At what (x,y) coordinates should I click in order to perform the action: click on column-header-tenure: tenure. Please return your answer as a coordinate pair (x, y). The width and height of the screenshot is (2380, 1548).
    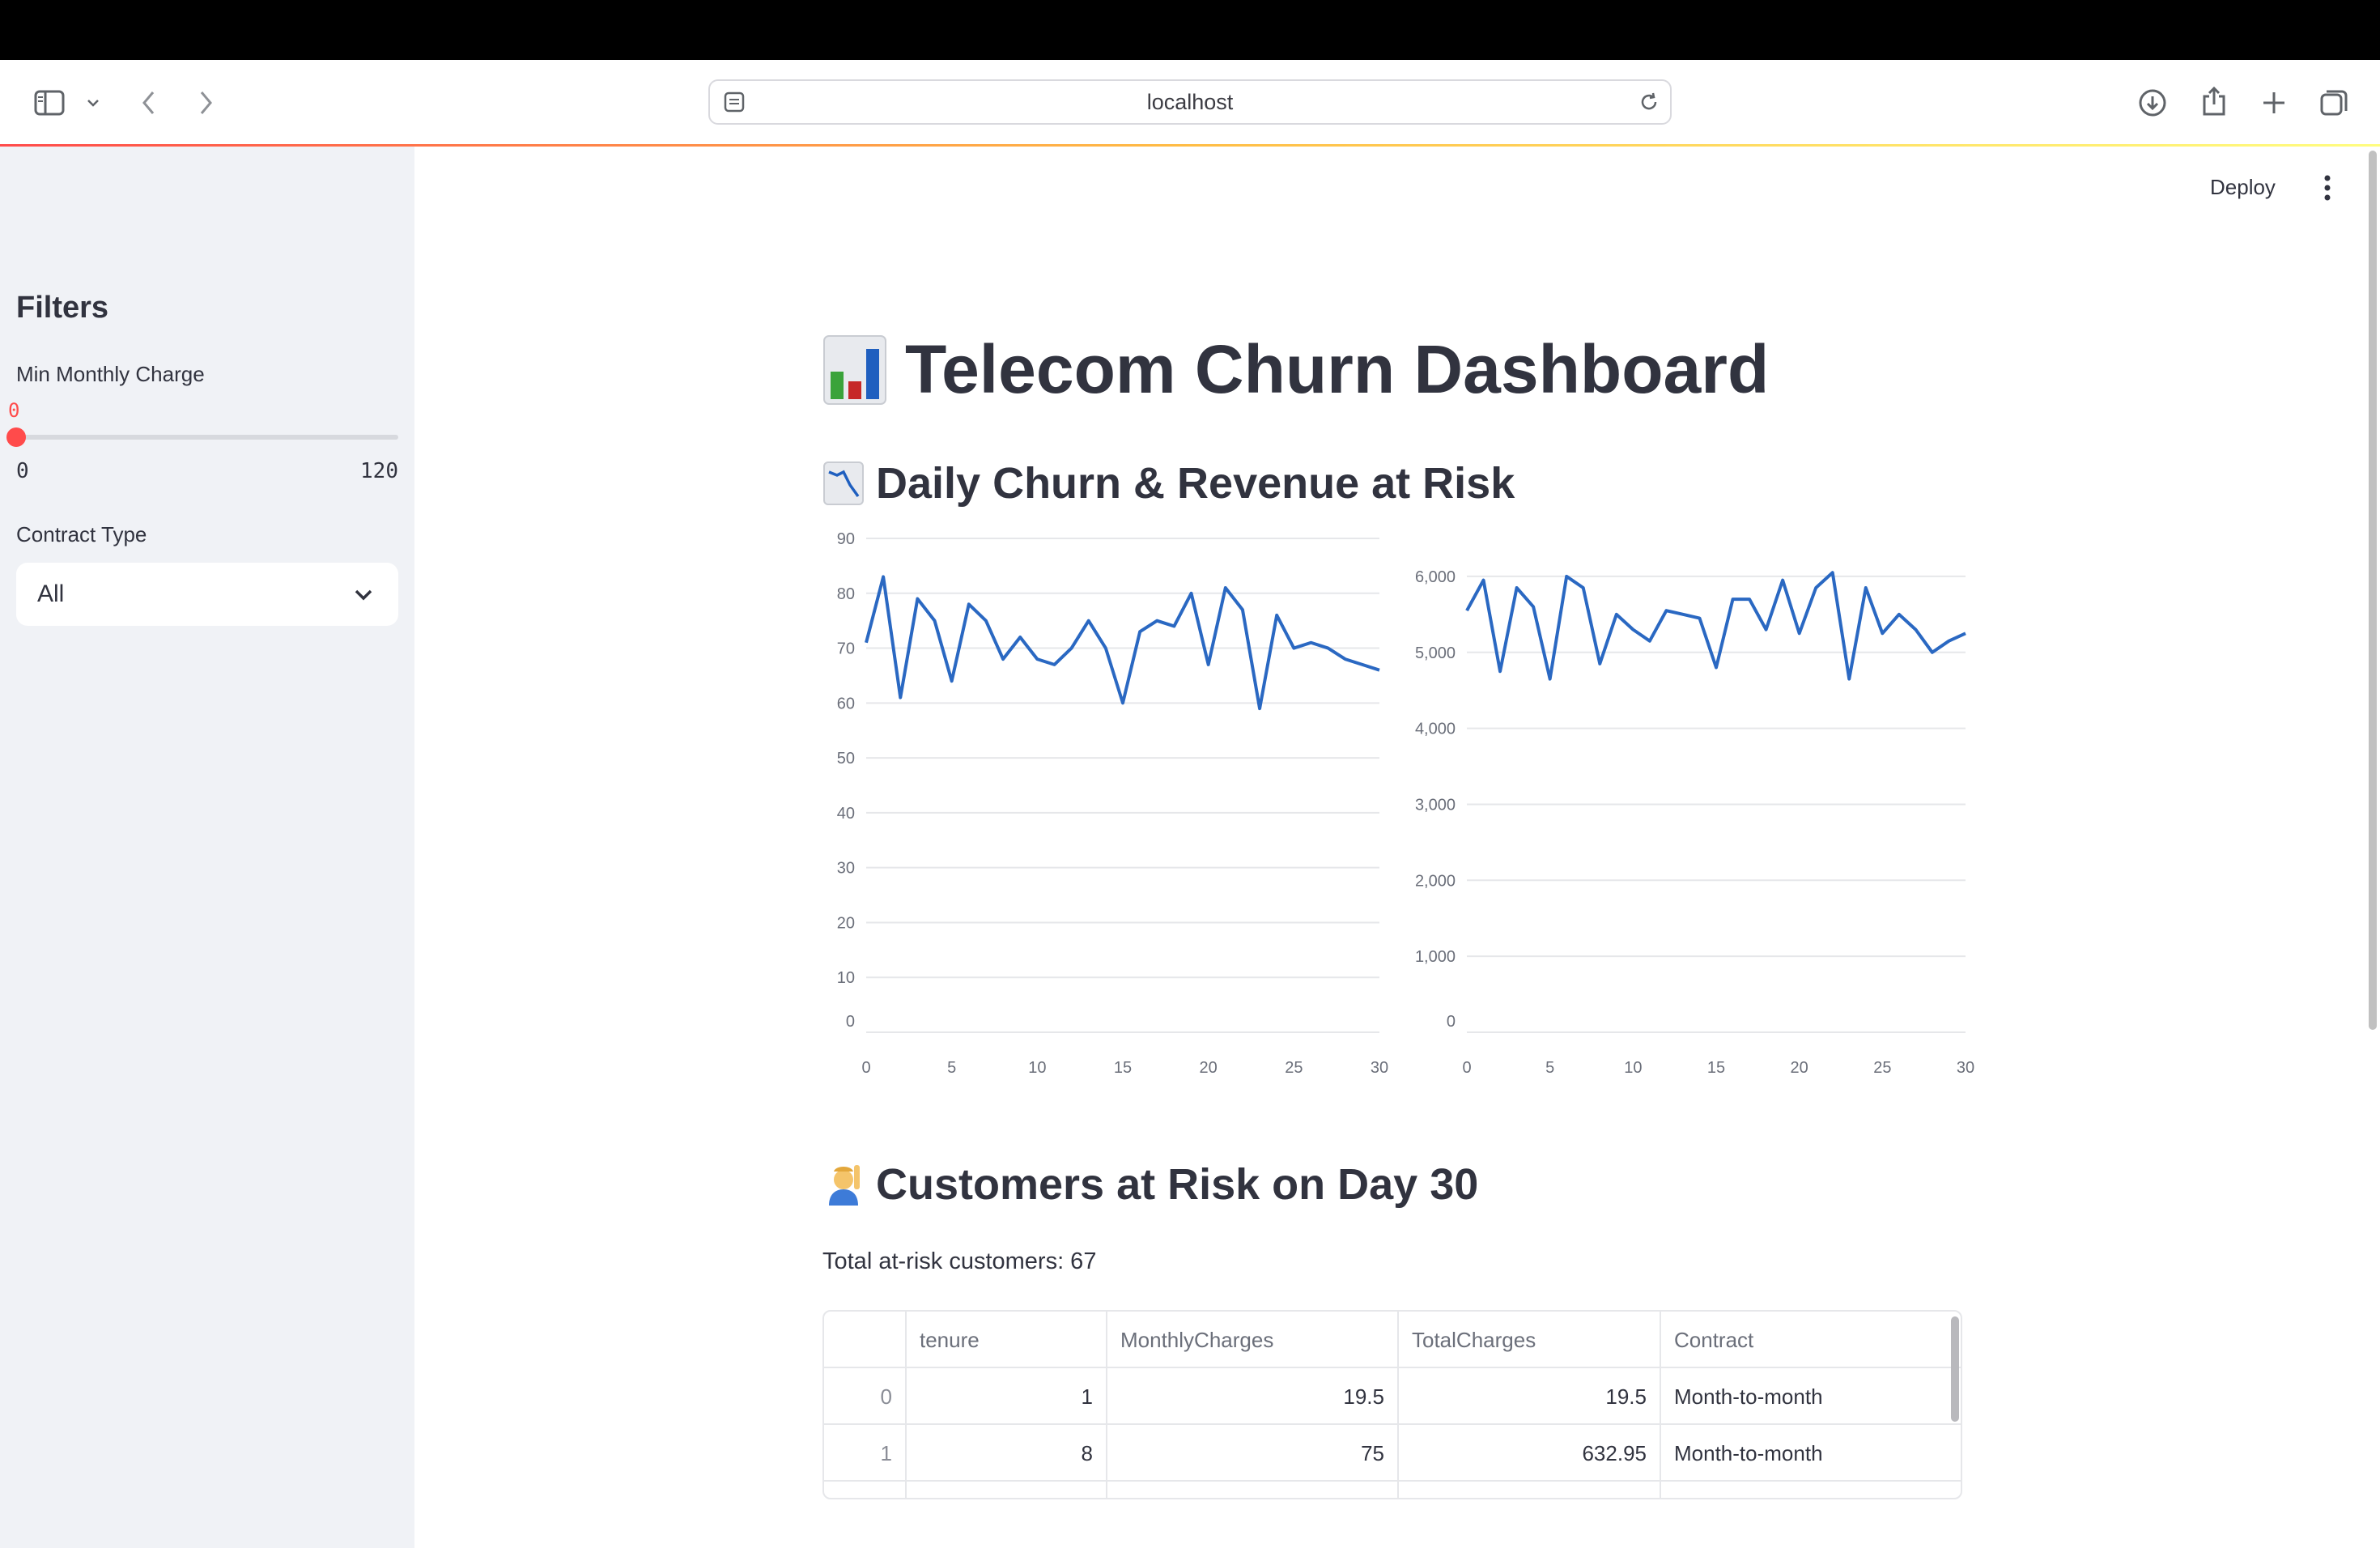
    Looking at the image, I should click on (1007, 1340).